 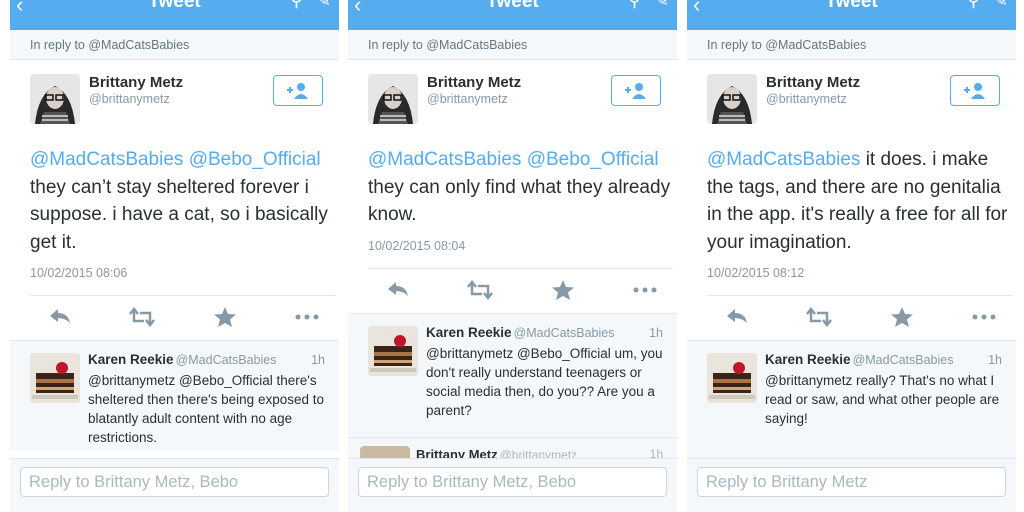 What do you see at coordinates (79, 273) in the screenshot?
I see `tweet-timestamp: 10/02/2015 08:06` at bounding box center [79, 273].